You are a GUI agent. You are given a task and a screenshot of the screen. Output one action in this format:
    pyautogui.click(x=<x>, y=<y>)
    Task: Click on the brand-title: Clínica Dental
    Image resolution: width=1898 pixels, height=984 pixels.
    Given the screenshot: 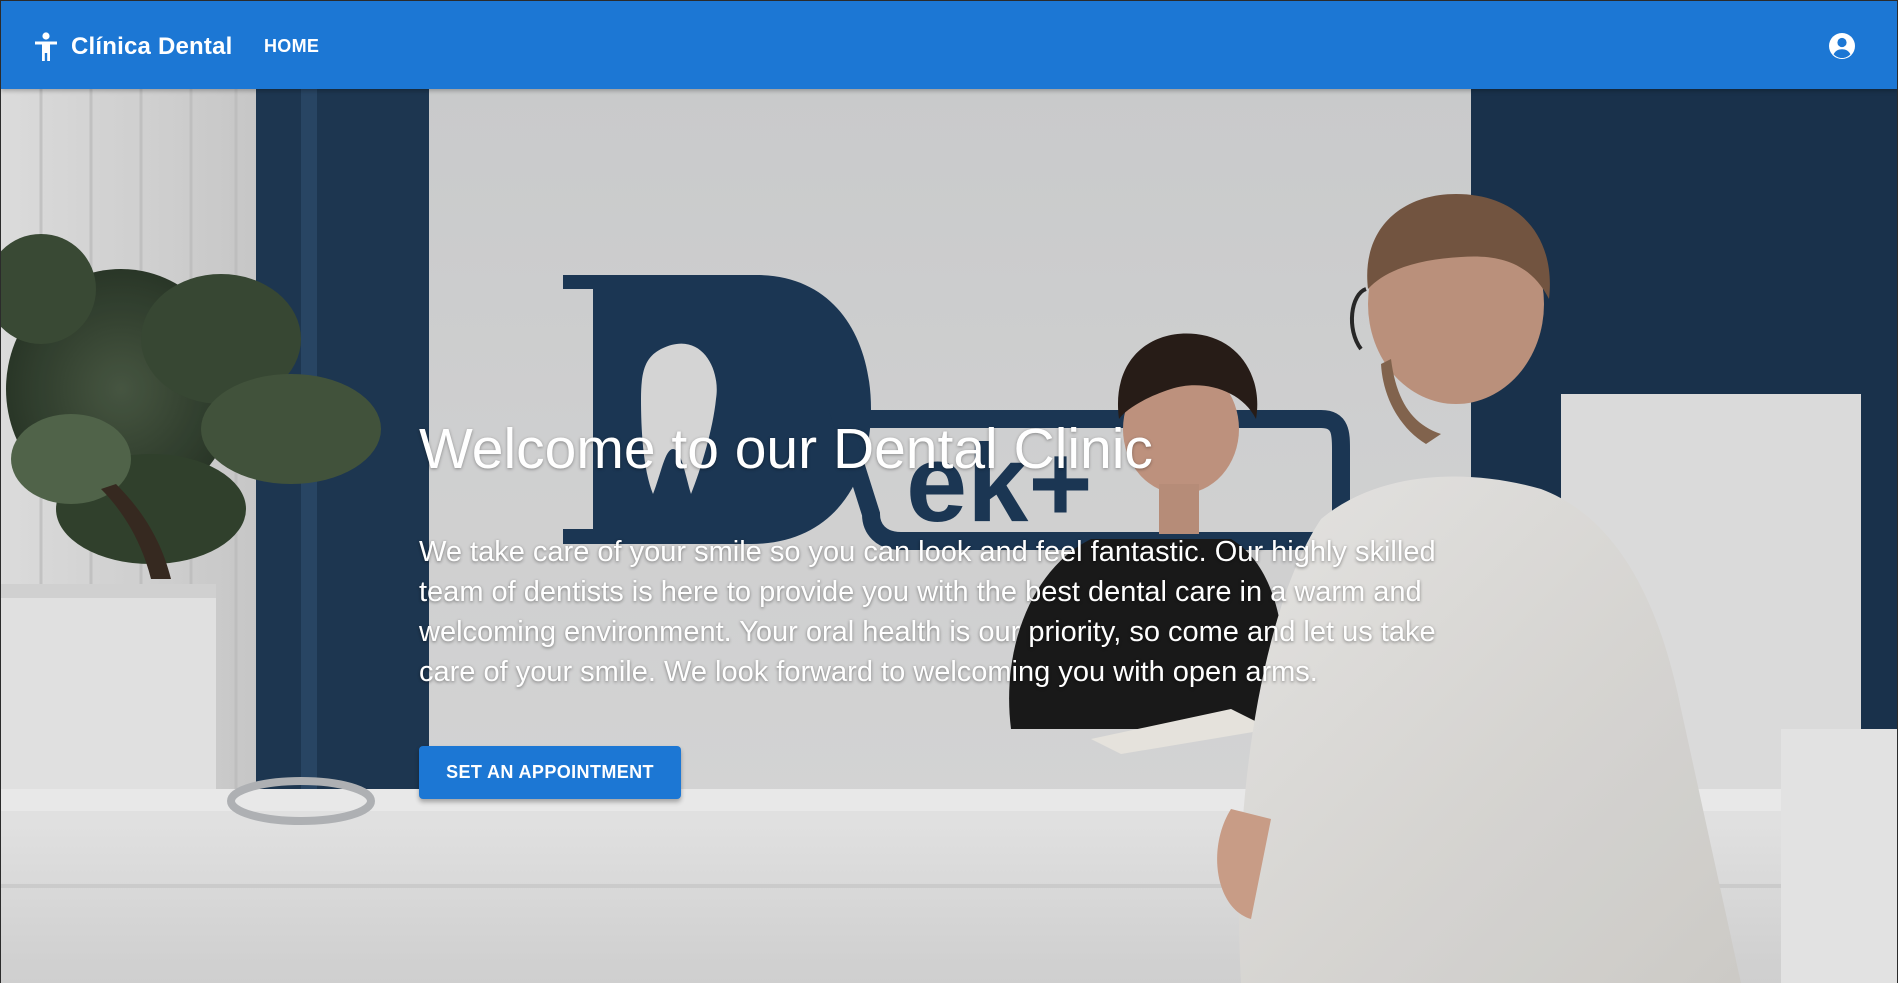 What is the action you would take?
    pyautogui.click(x=152, y=46)
    